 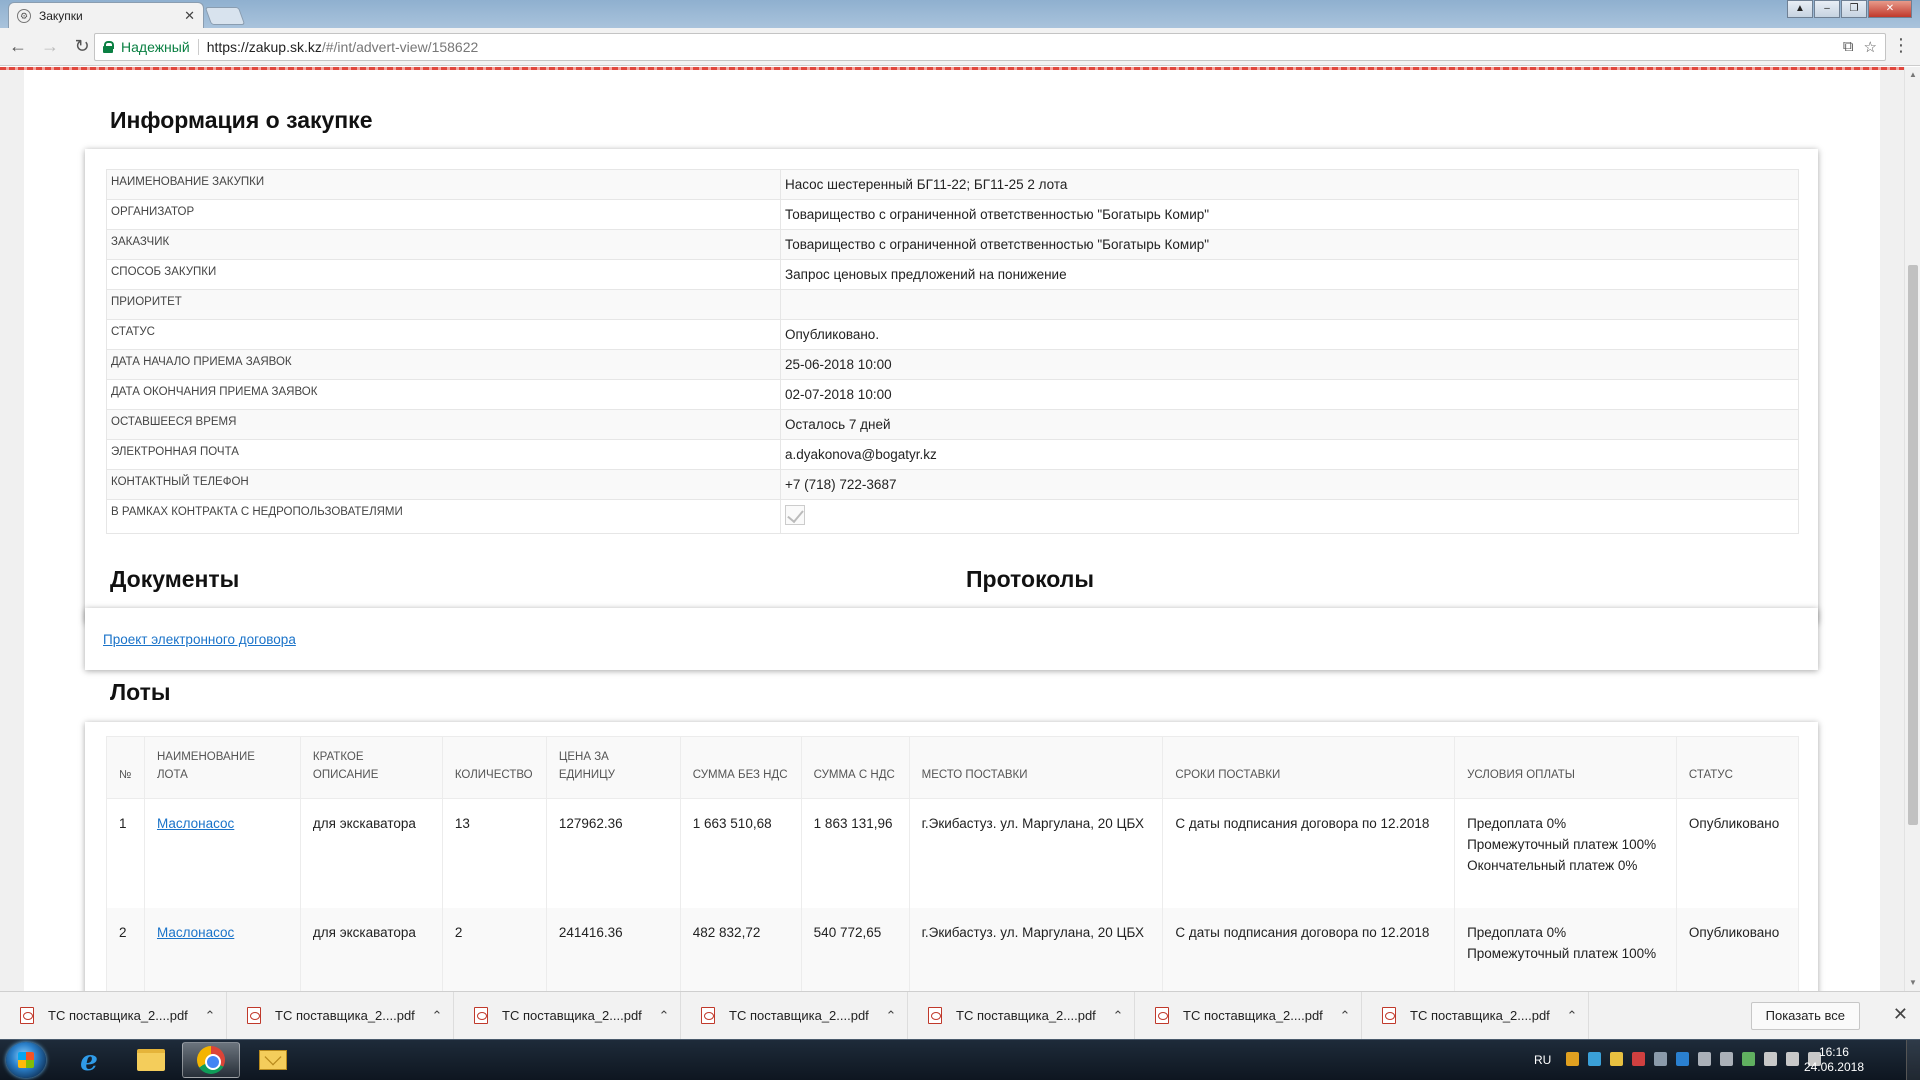 What do you see at coordinates (494, 949) in the screenshot?
I see `lot-cell-qty: 2` at bounding box center [494, 949].